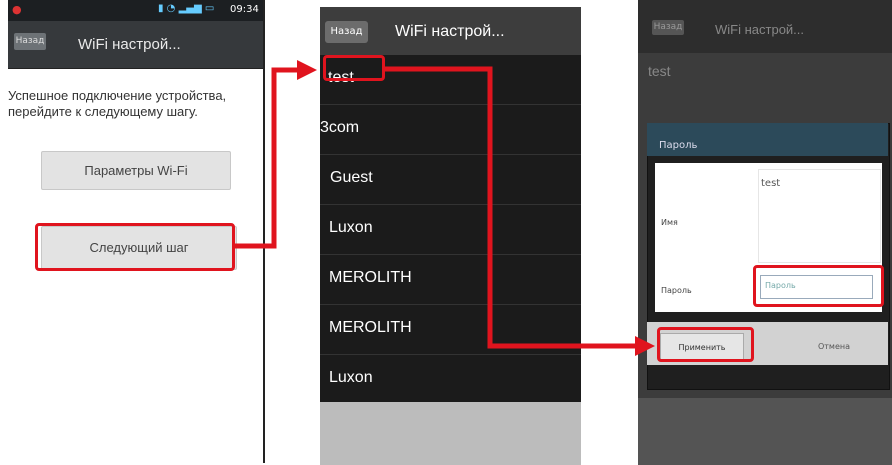  I want to click on arrow-to-network-list, so click(276, 154).